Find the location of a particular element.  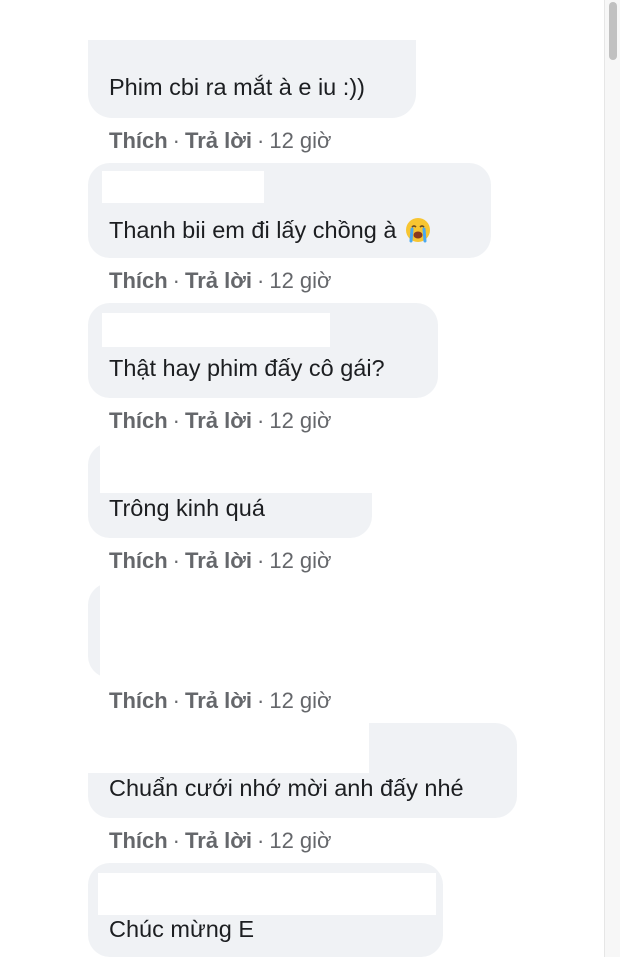

comment-bubble: Chúc mừng E is located at coordinates (265, 910).